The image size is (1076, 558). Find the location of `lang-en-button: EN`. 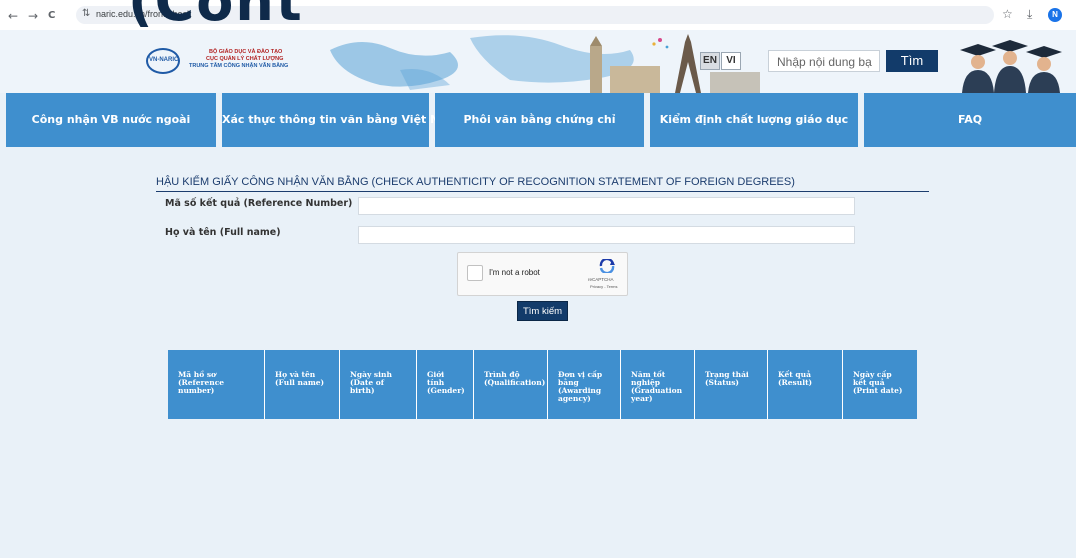

lang-en-button: EN is located at coordinates (710, 61).